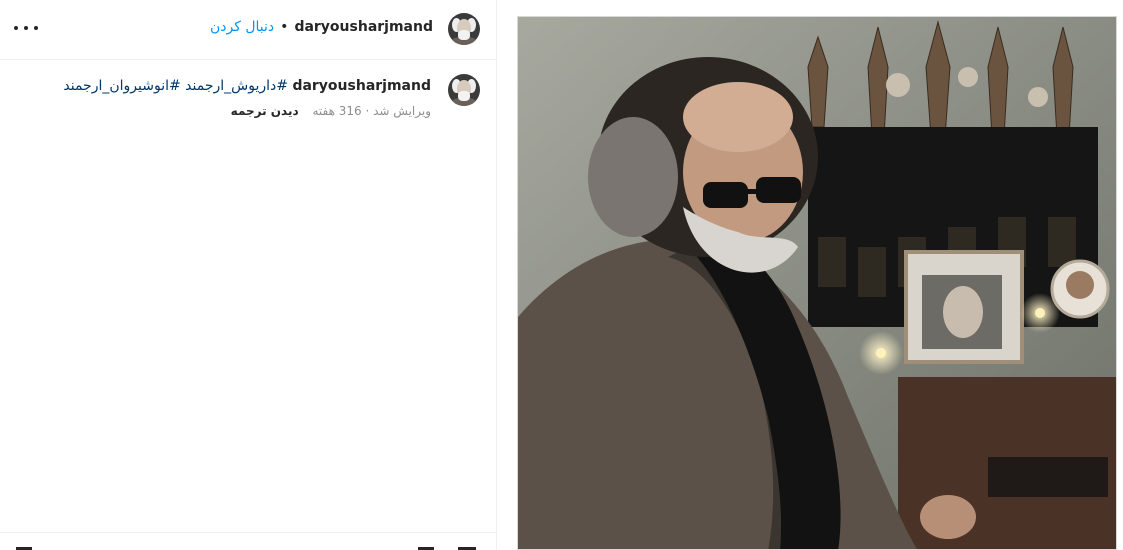  What do you see at coordinates (464, 90) in the screenshot?
I see `caption-avatar` at bounding box center [464, 90].